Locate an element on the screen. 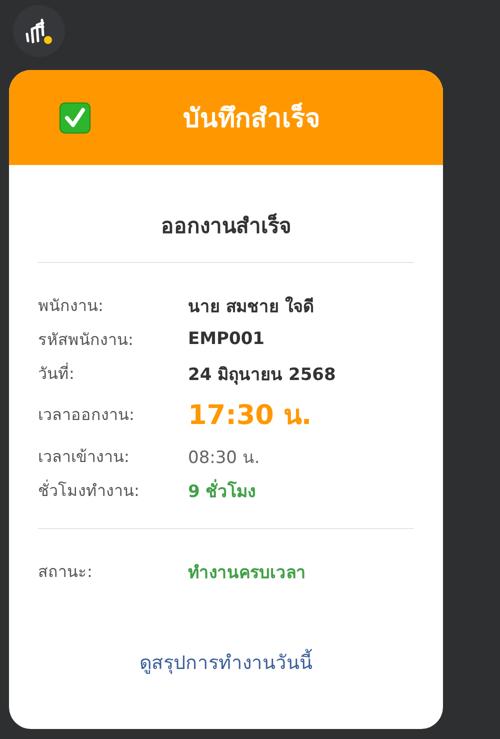 The height and width of the screenshot is (739, 500). detail-value: 17:30 น. is located at coordinates (250, 416).